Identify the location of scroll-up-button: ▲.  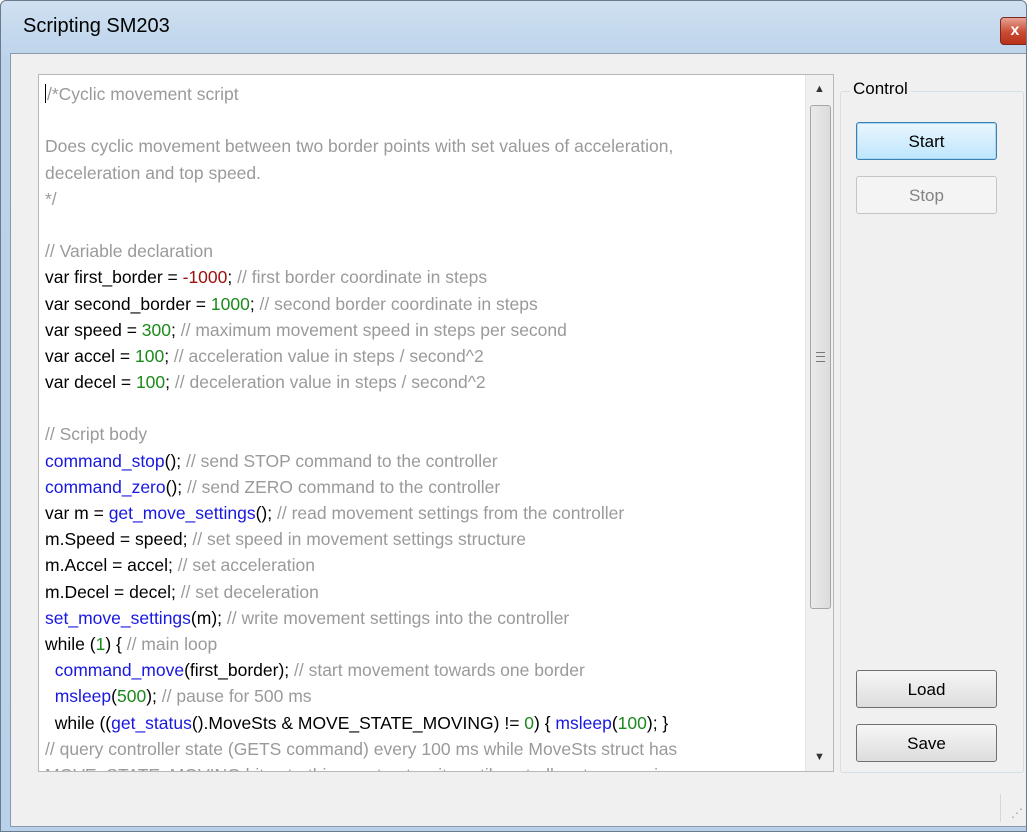
(819, 89).